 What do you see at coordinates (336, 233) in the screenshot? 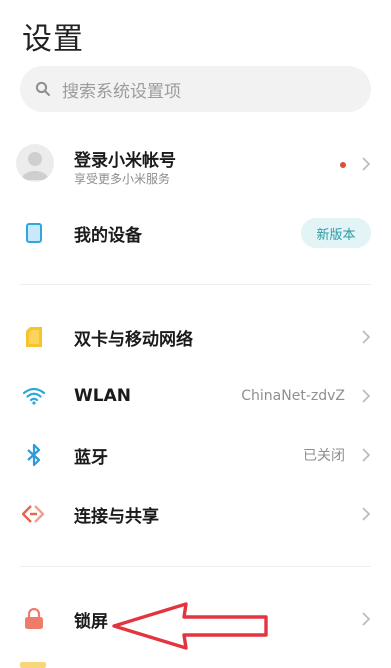
I see `new-version-badge: 新版本` at bounding box center [336, 233].